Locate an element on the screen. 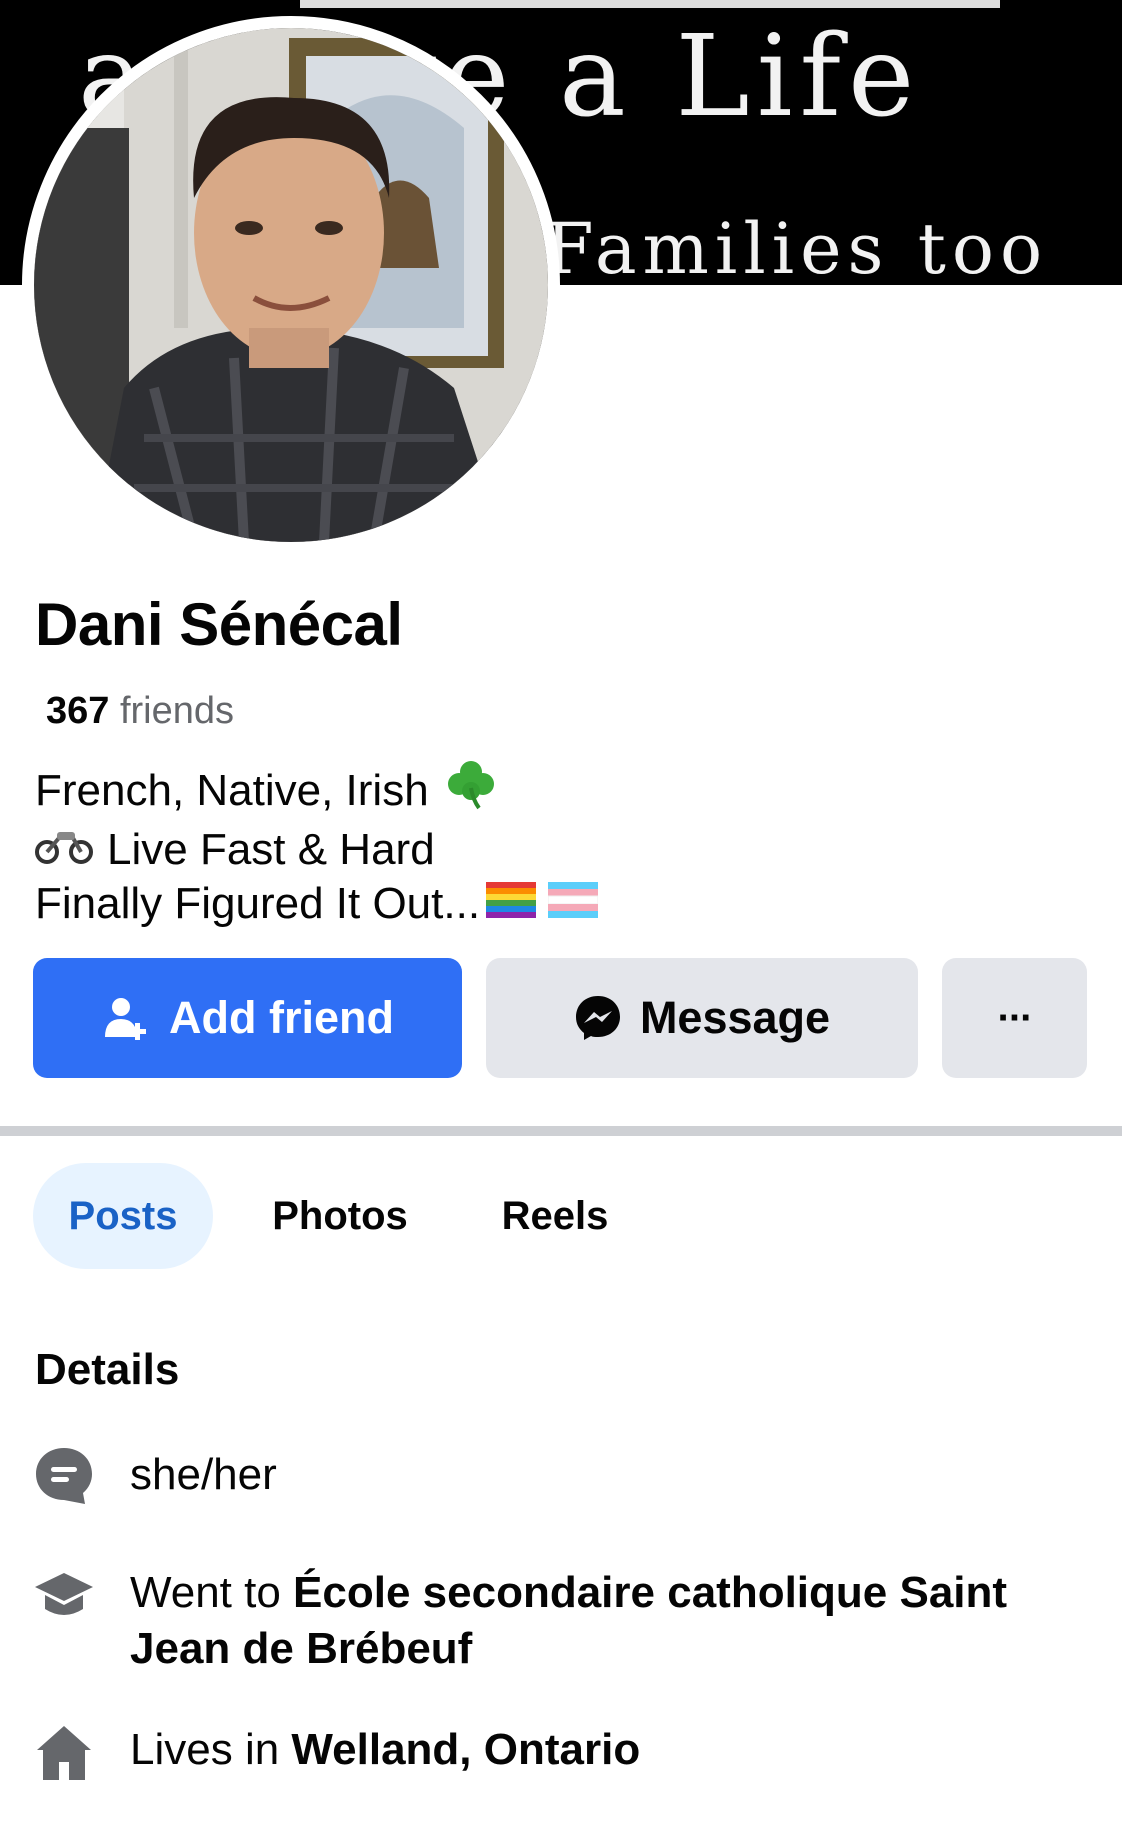 This screenshot has height=1827, width=1122. school-name-line2: Jean de Brébeuf is located at coordinates (301, 1648).